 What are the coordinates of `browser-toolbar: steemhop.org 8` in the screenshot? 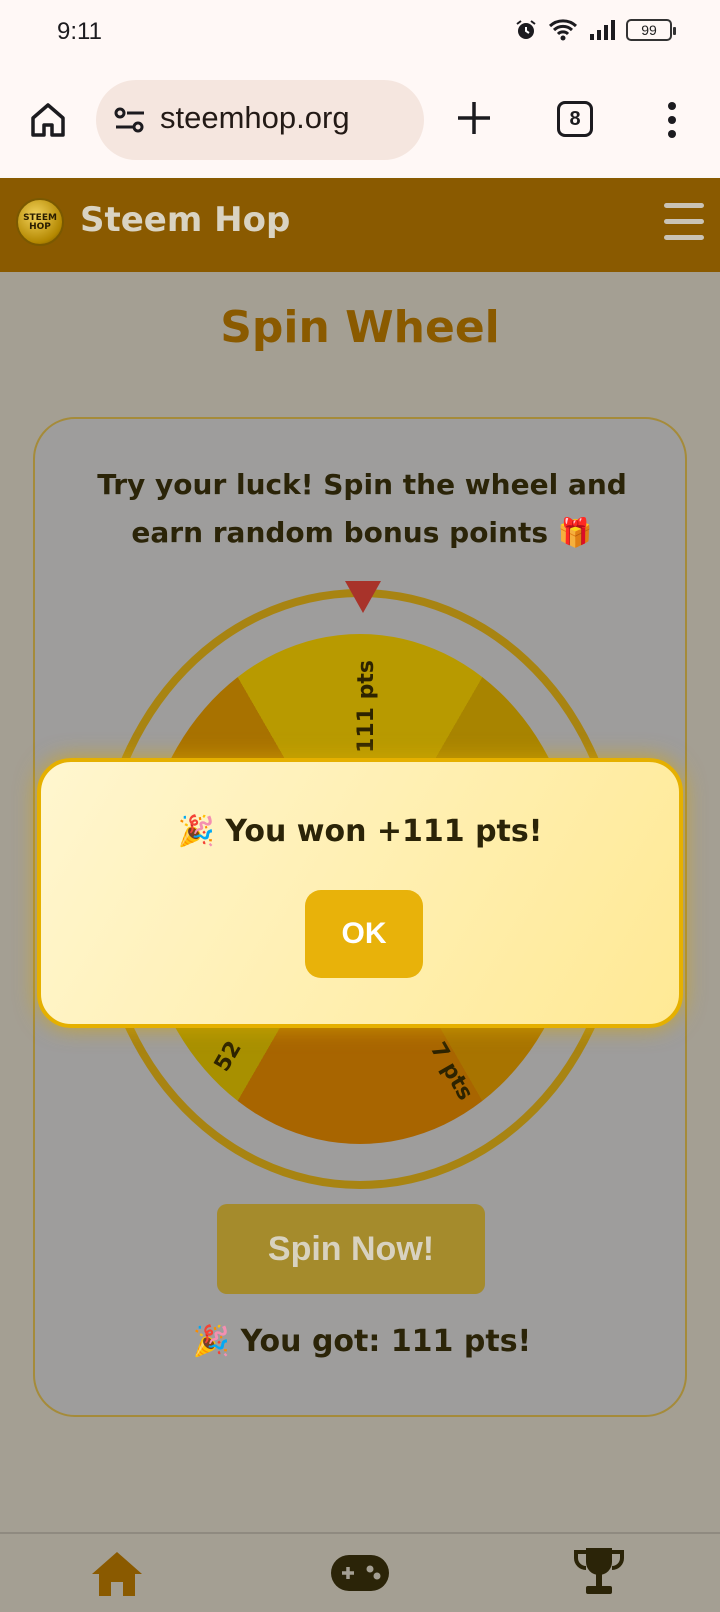 It's located at (360, 121).